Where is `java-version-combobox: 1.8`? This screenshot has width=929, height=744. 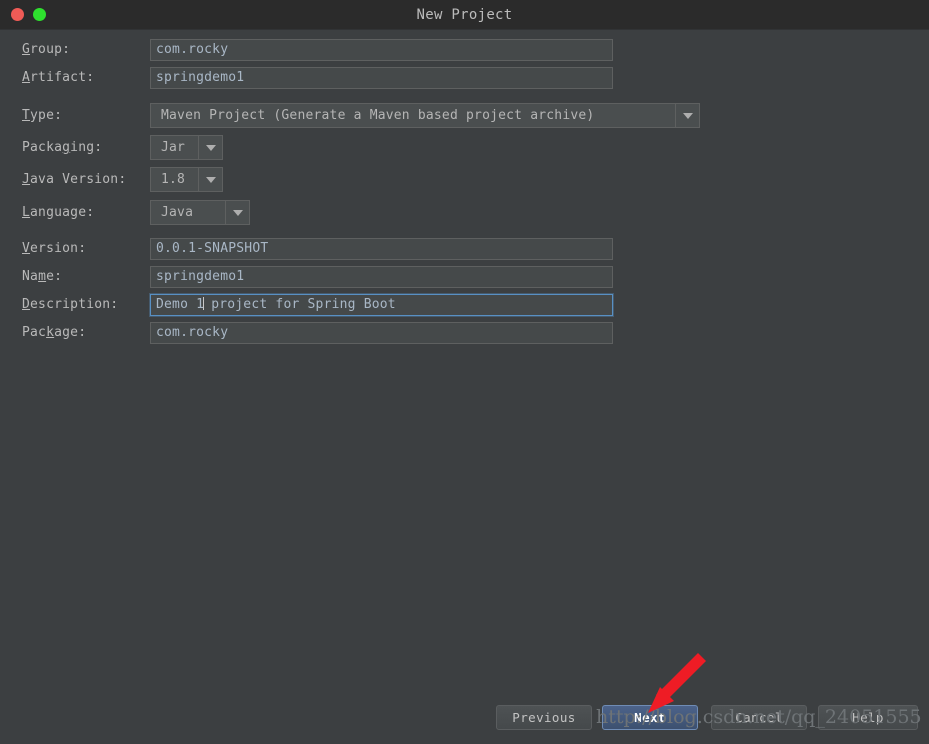 java-version-combobox: 1.8 is located at coordinates (186, 179).